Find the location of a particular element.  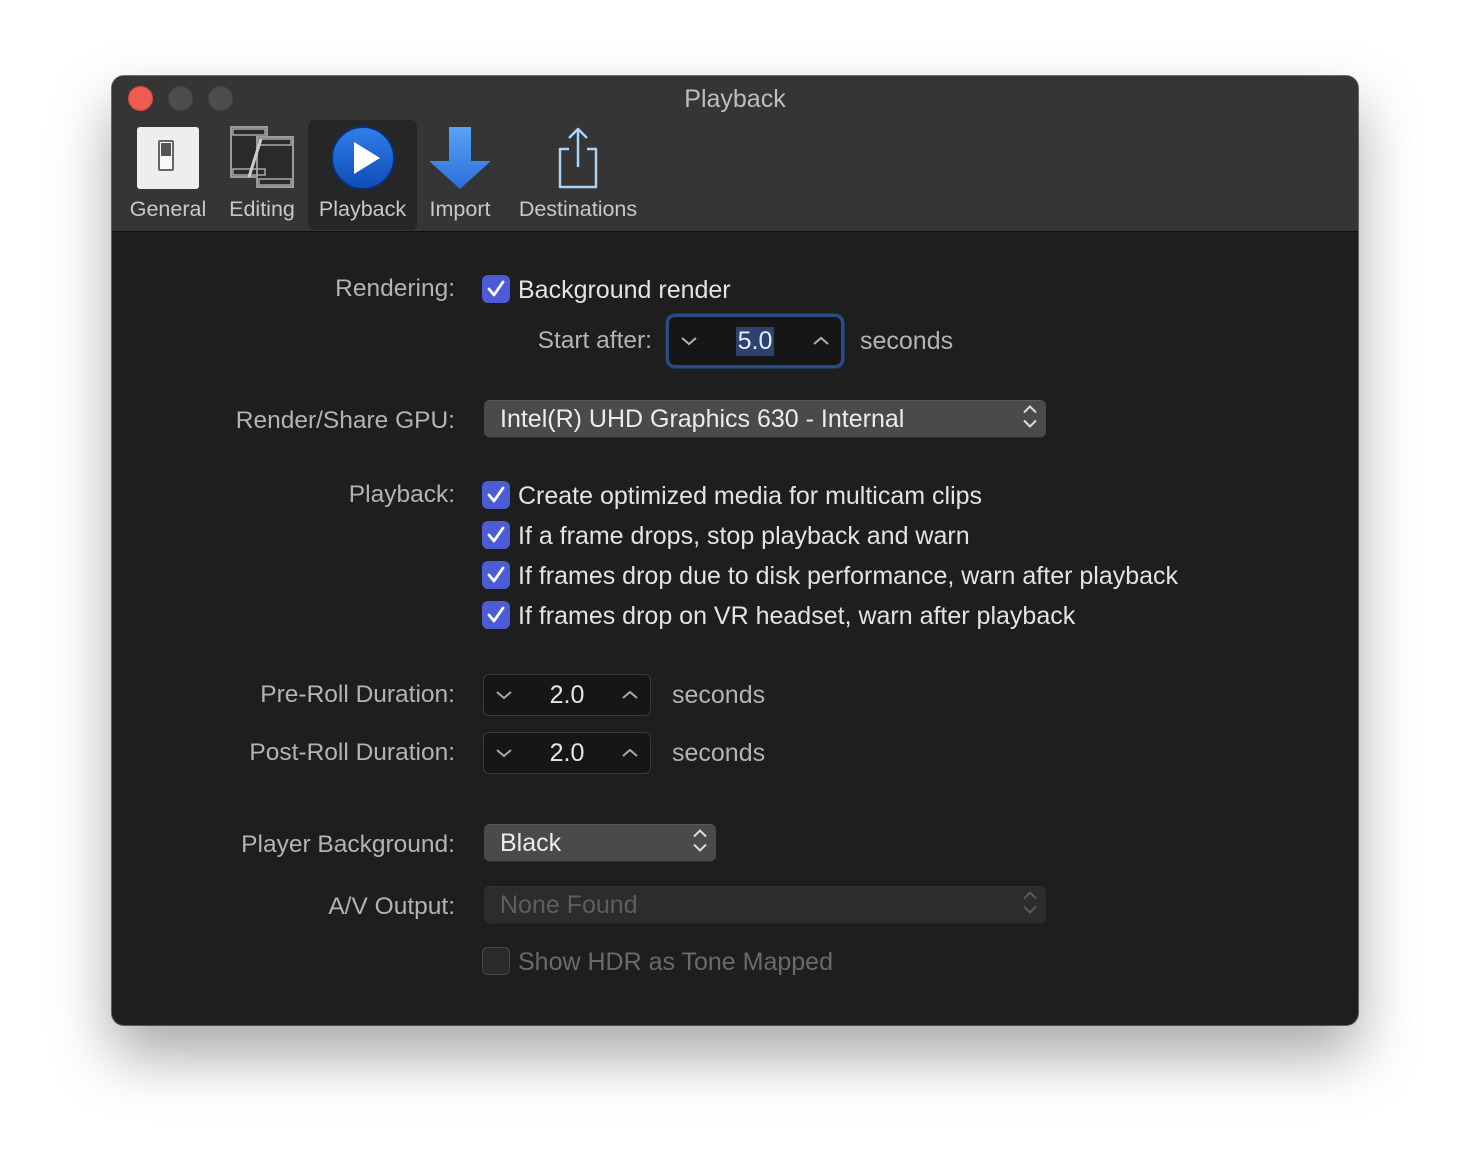

vr-headset-warn-checkbox is located at coordinates (496, 615).